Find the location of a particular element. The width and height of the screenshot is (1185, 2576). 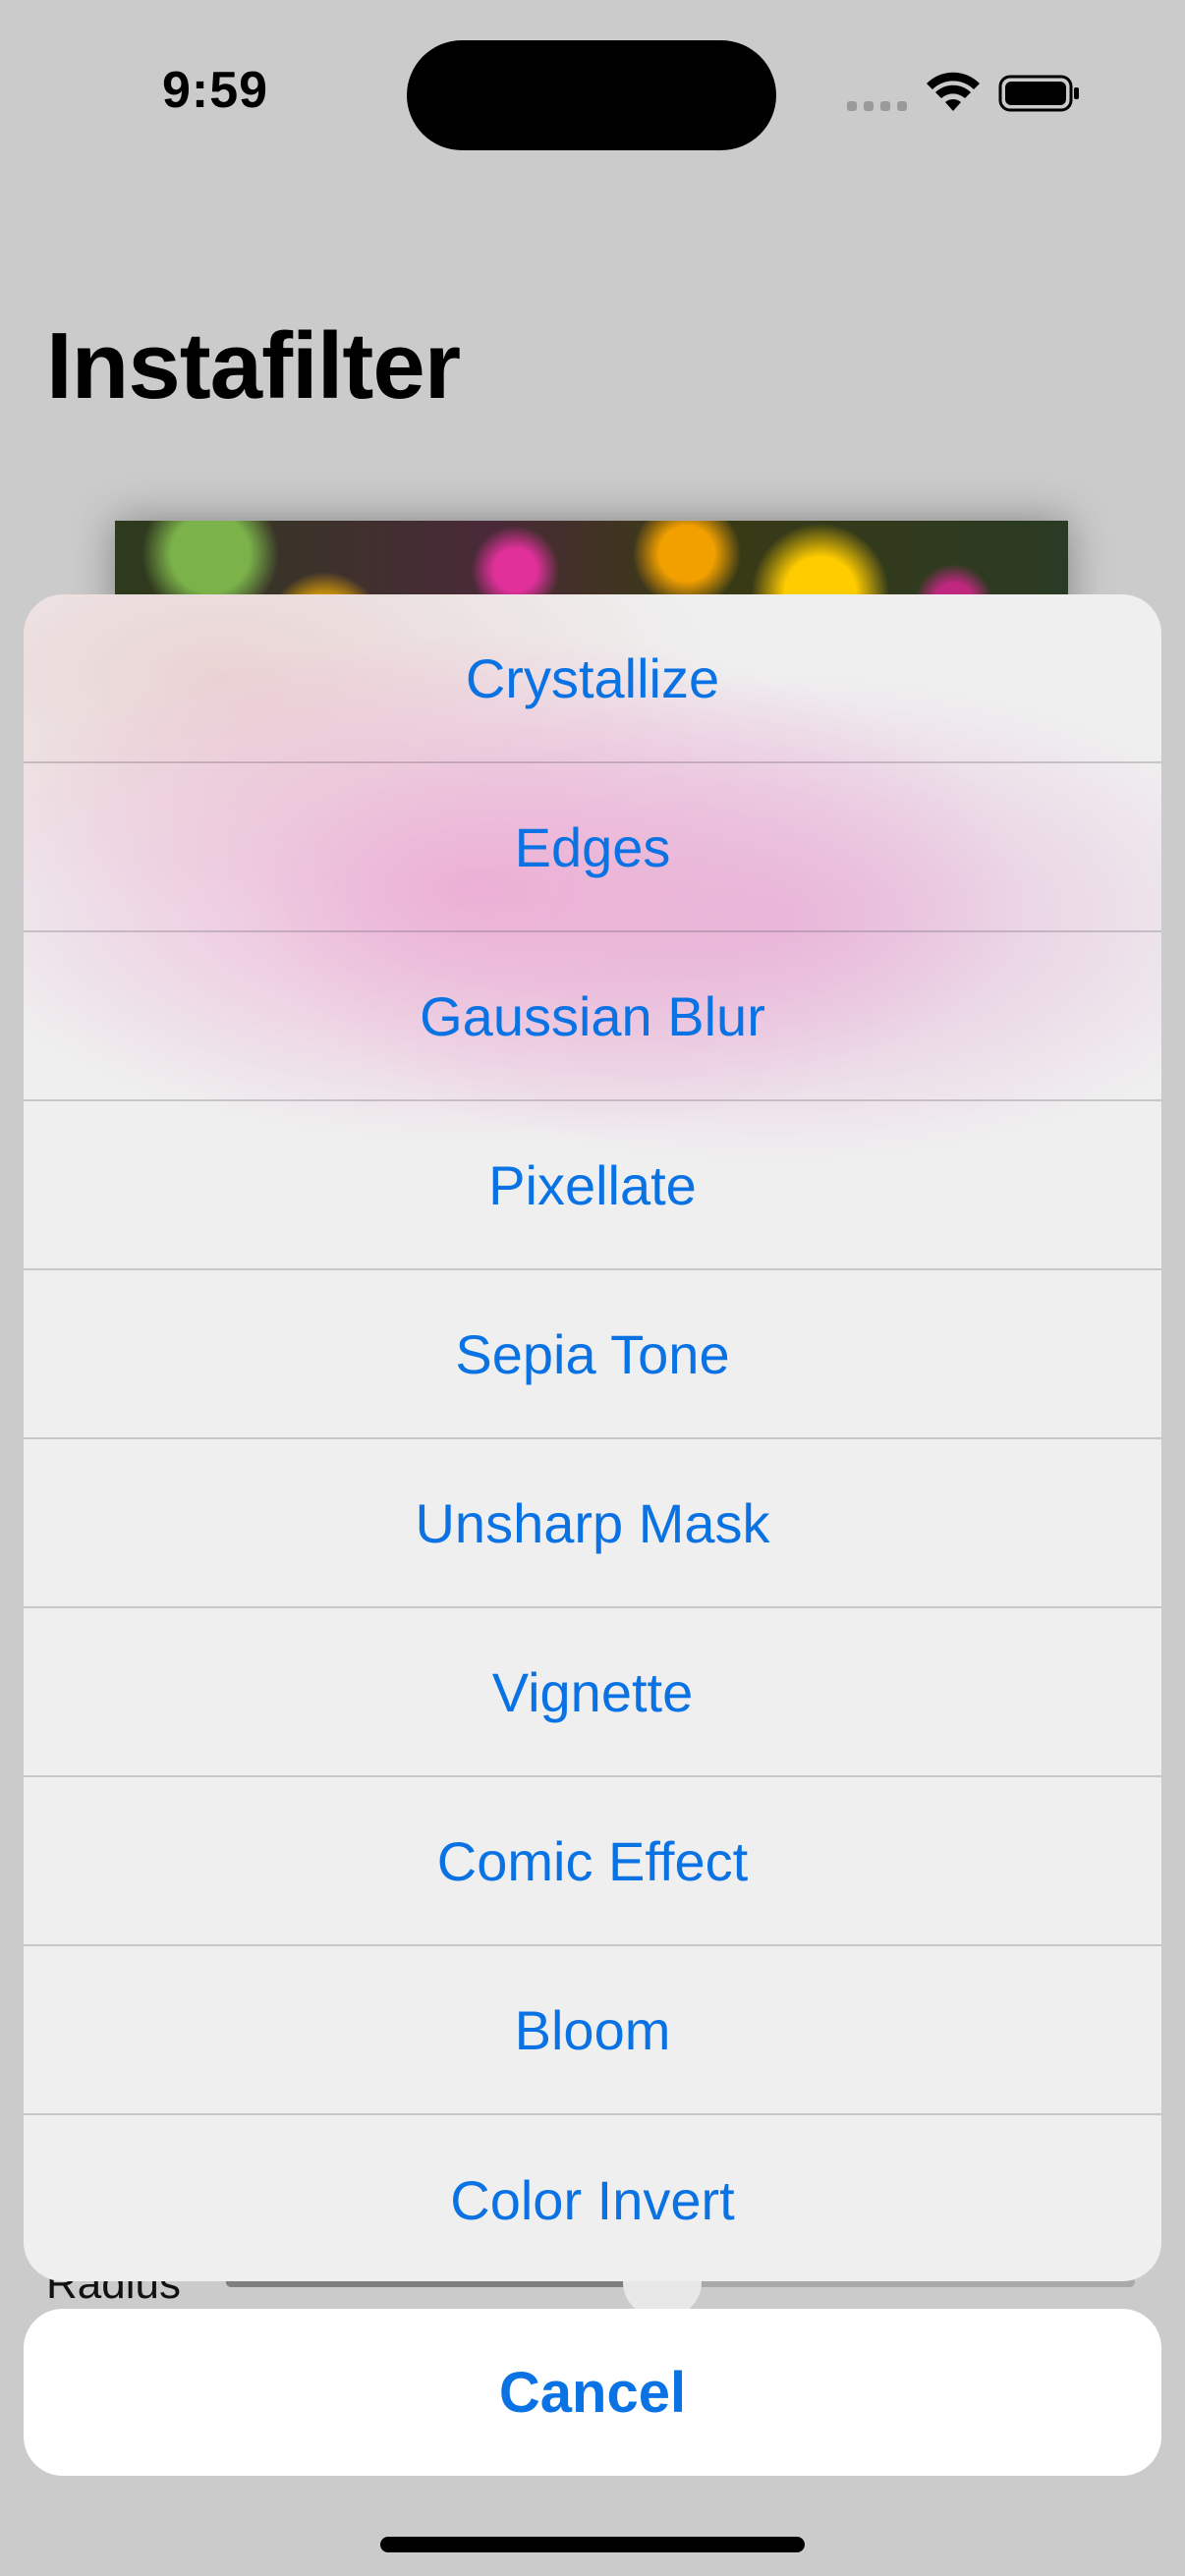

home-indicator is located at coordinates (592, 2544).